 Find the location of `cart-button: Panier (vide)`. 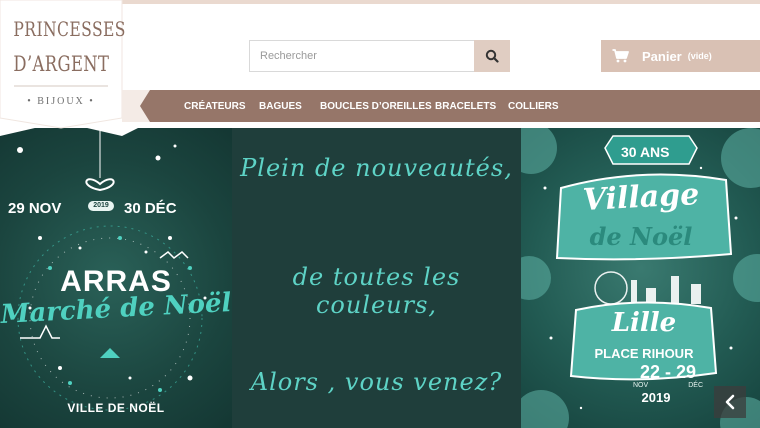

cart-button: Panier (vide) is located at coordinates (680, 56).